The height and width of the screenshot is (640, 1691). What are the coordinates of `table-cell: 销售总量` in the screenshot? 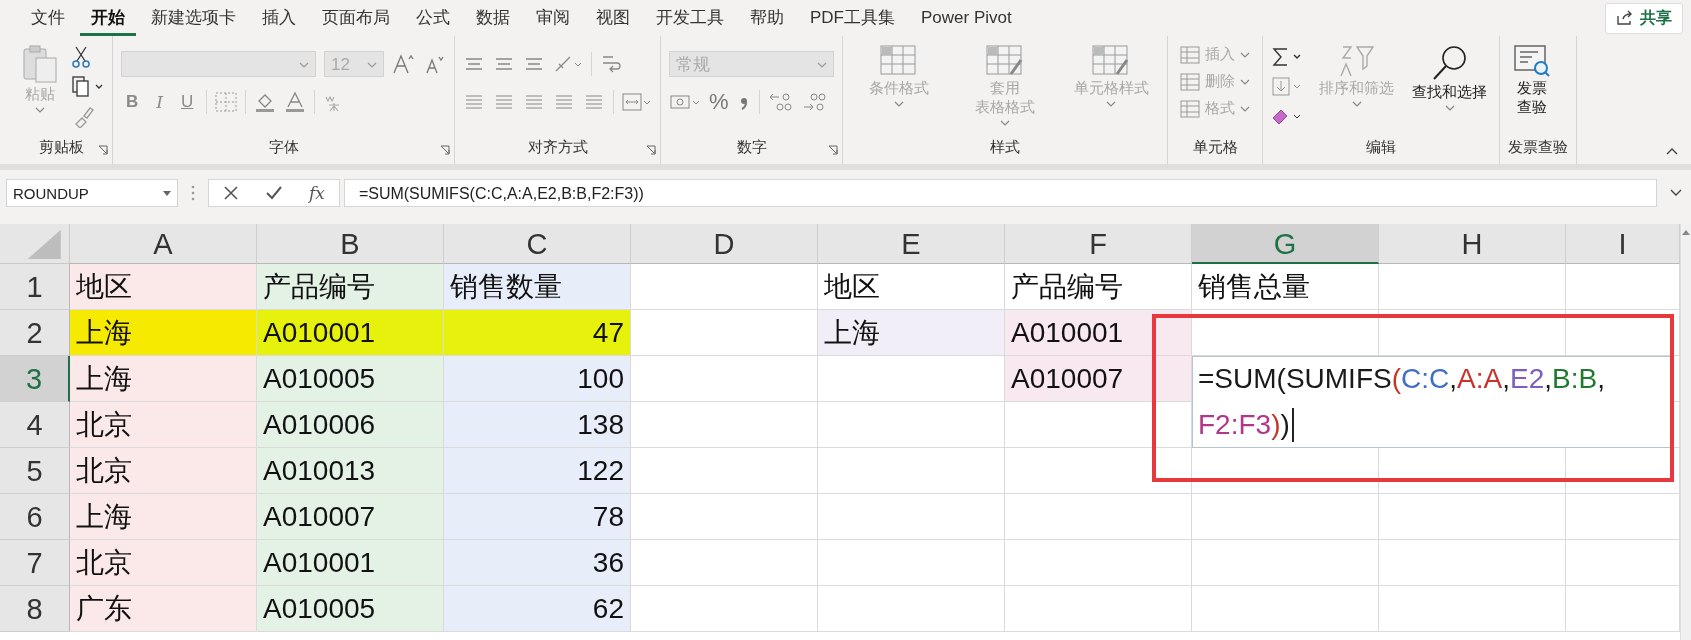 It's located at (1285, 287).